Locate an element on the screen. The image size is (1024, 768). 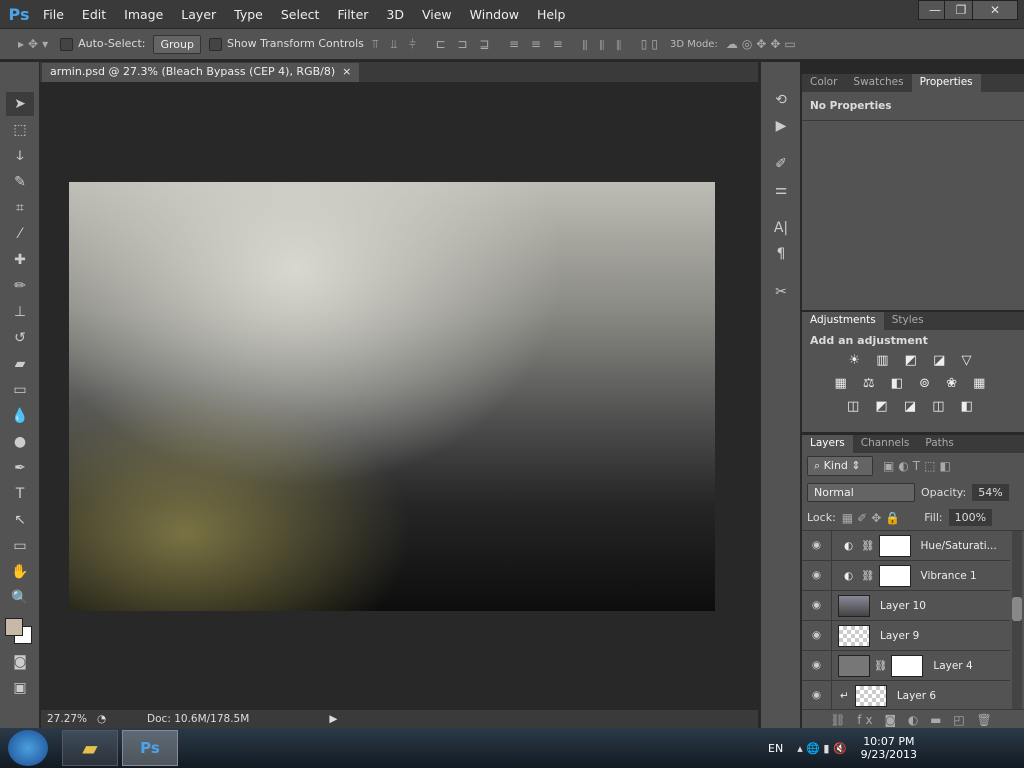
screen-mode-icon: ▣ is located at coordinates (20, 688).